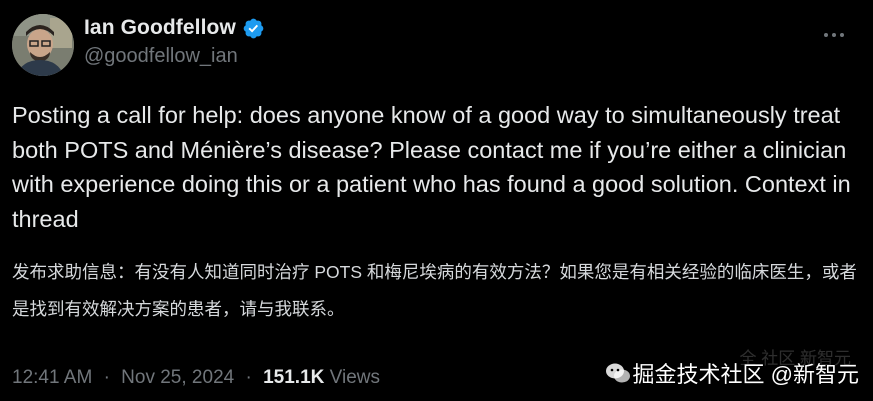 This screenshot has height=401, width=873. Describe the element at coordinates (618, 373) in the screenshot. I see `wechat-logo-icon` at that location.